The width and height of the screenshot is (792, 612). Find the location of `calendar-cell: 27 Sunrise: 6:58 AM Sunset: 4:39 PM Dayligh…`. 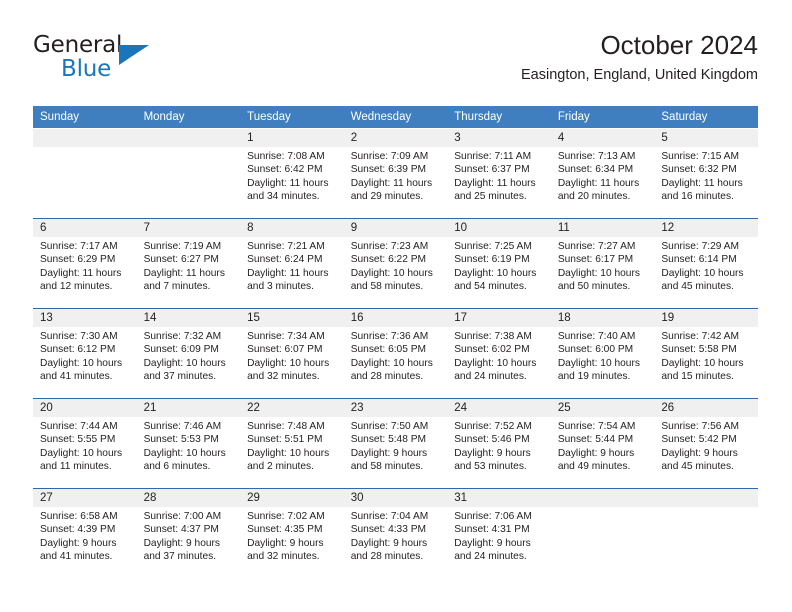

calendar-cell: 27 Sunrise: 6:58 AM Sunset: 4:39 PM Dayligh… is located at coordinates (85, 533).